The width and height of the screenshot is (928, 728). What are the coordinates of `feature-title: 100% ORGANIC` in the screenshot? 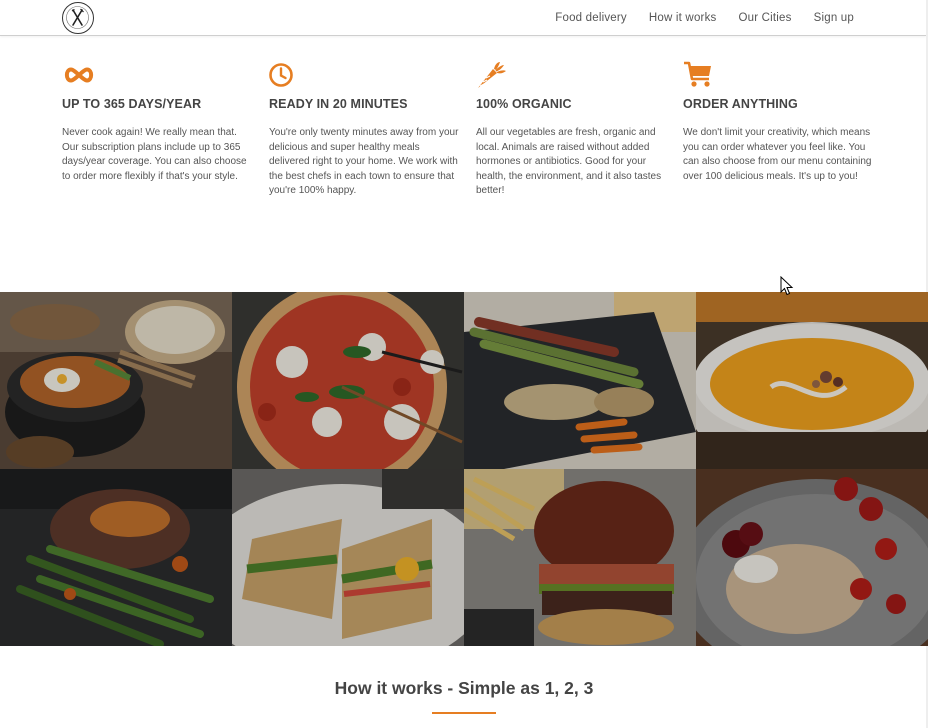 It's located at (524, 104).